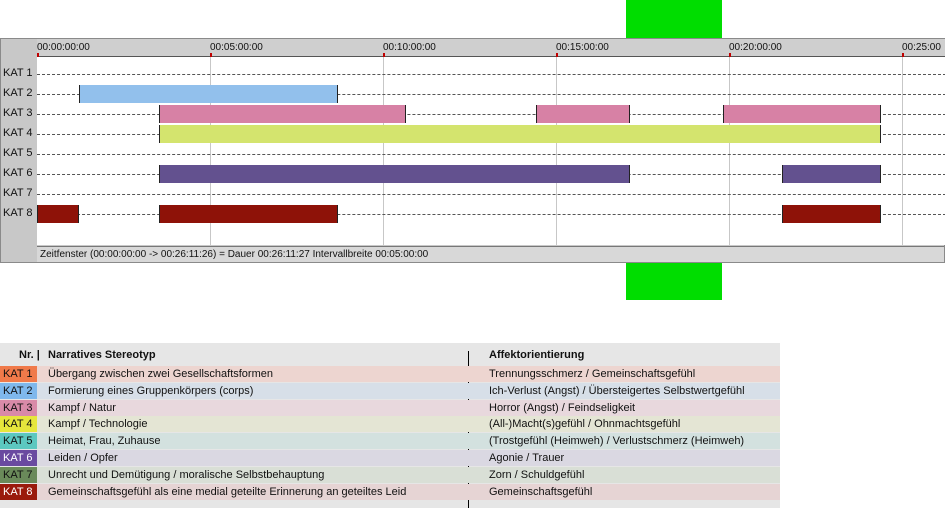 The height and width of the screenshot is (530, 945). Describe the element at coordinates (82, 407) in the screenshot. I see `narrative-stereotype: Kampf / Natur` at that location.